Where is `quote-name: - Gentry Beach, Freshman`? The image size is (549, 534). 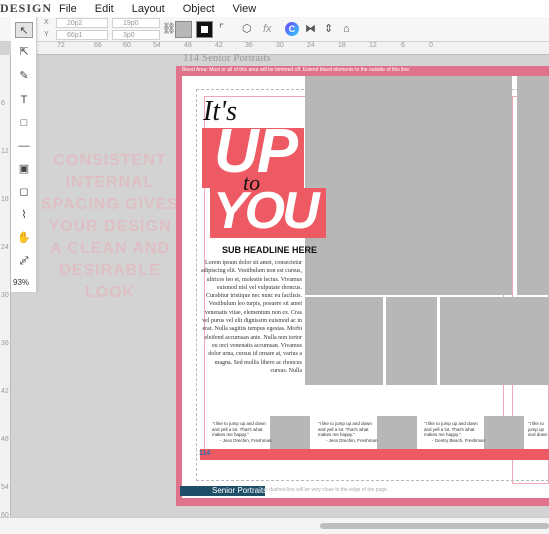 quote-name: - Gentry Beach, Freshman is located at coordinates (458, 440).